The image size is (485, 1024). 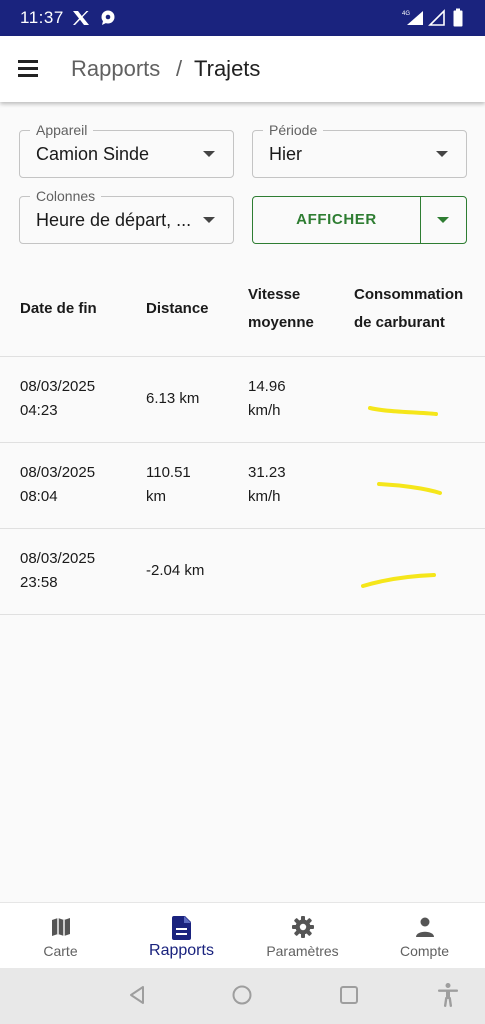 What do you see at coordinates (359, 150) in the screenshot?
I see `period-select: Période Hier` at bounding box center [359, 150].